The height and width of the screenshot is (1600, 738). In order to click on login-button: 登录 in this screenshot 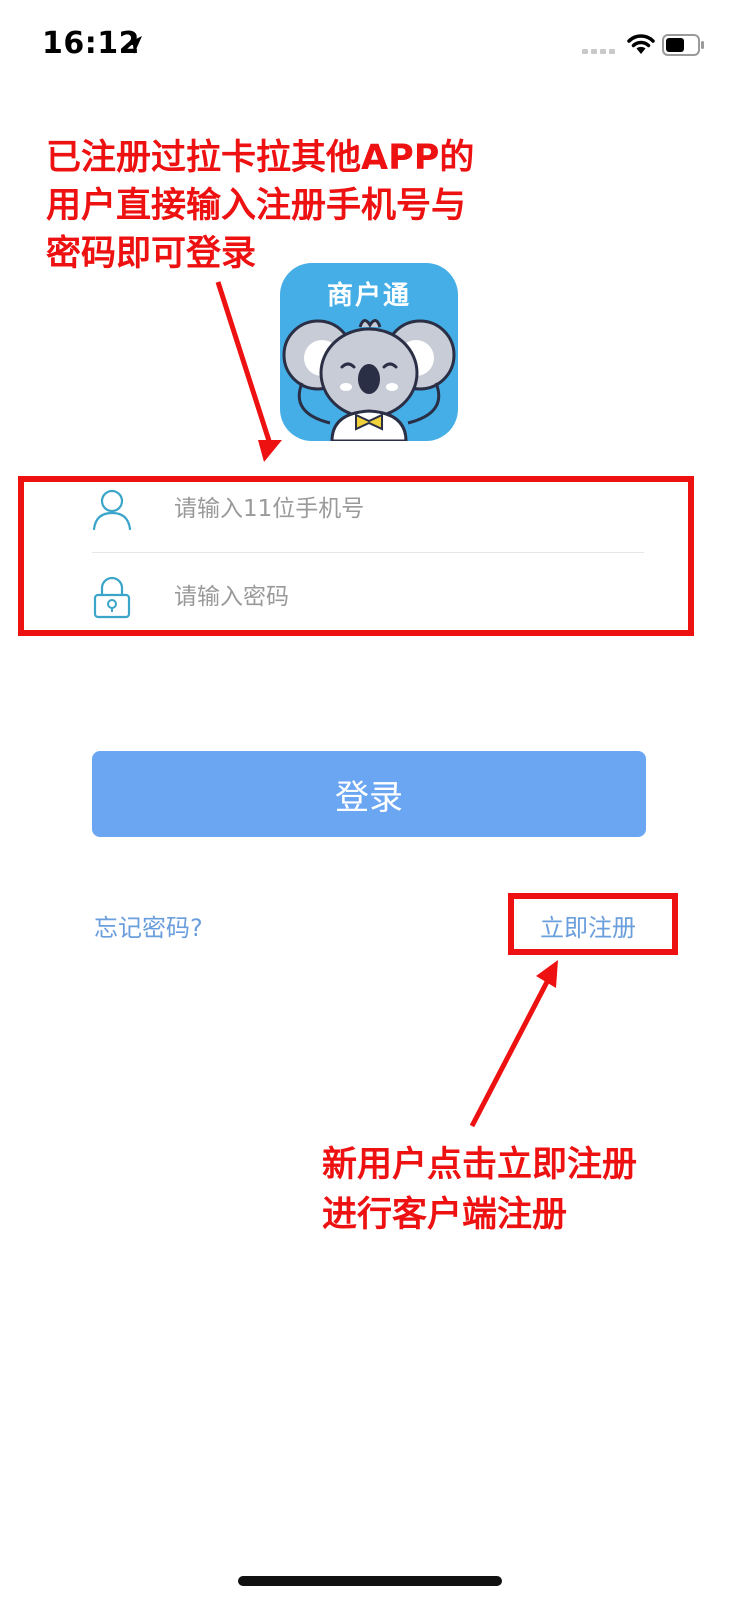, I will do `click(369, 794)`.